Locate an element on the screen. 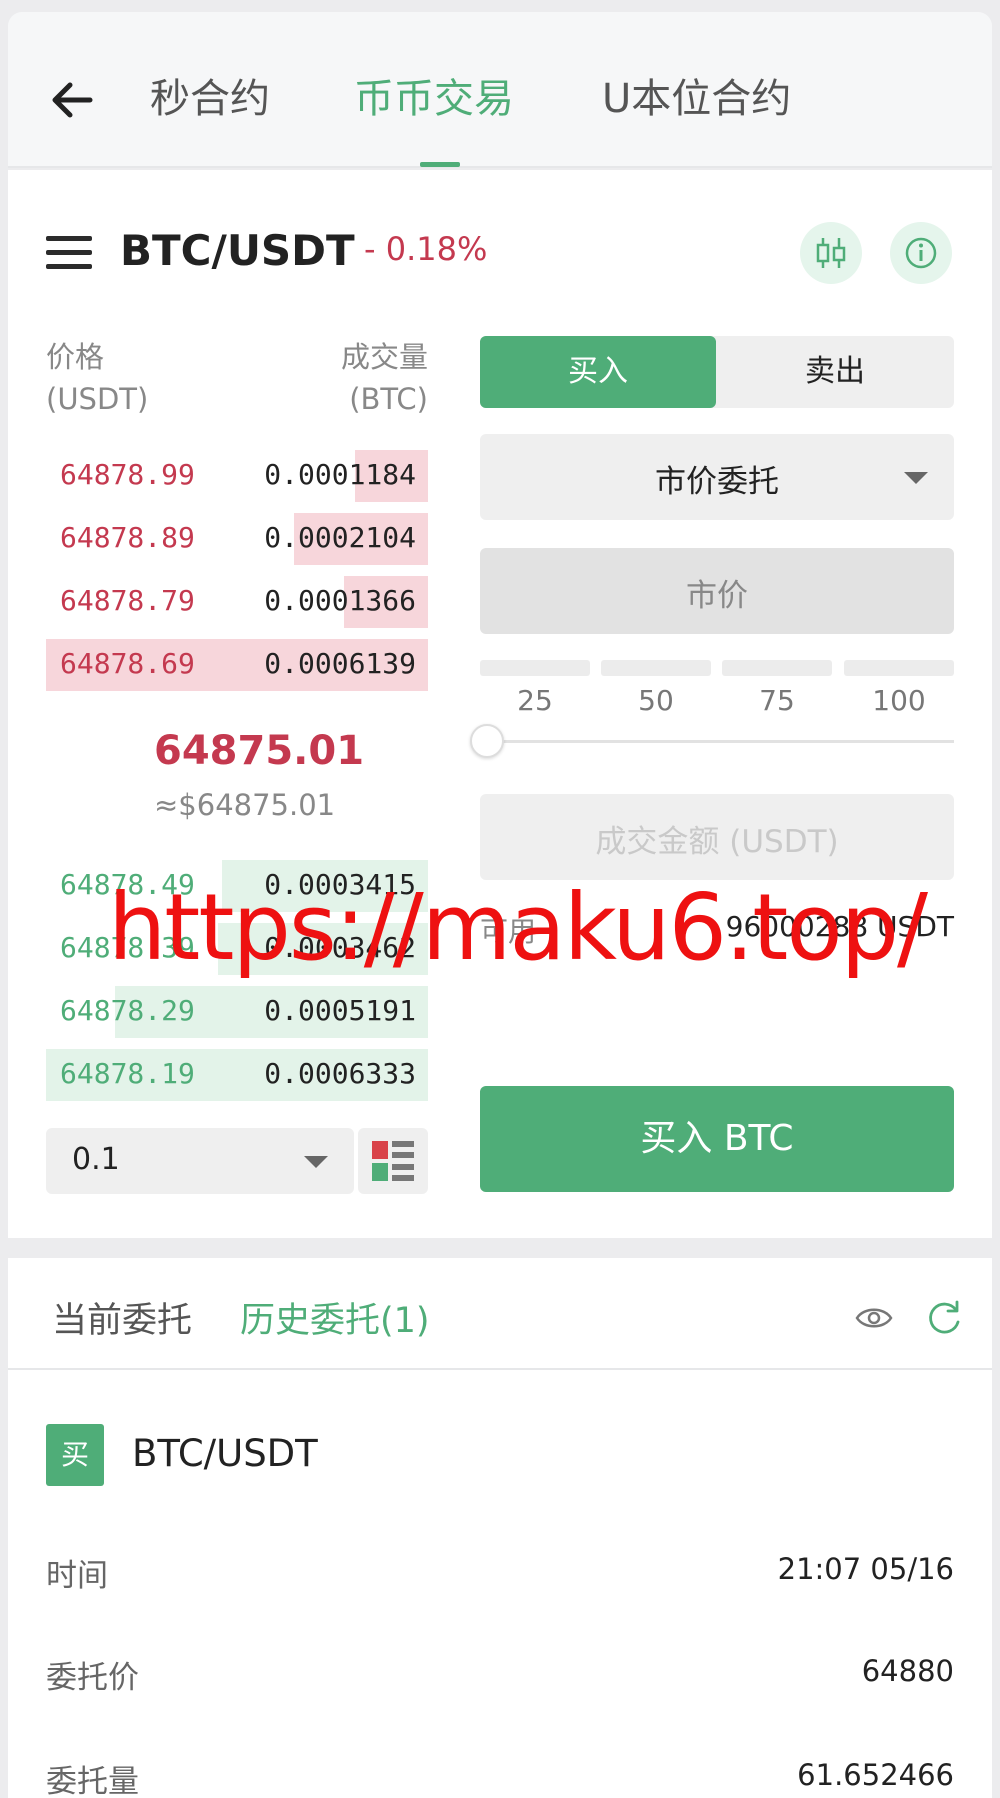 This screenshot has width=1000, height=1798. order-price-value: 64880 is located at coordinates (907, 1671).